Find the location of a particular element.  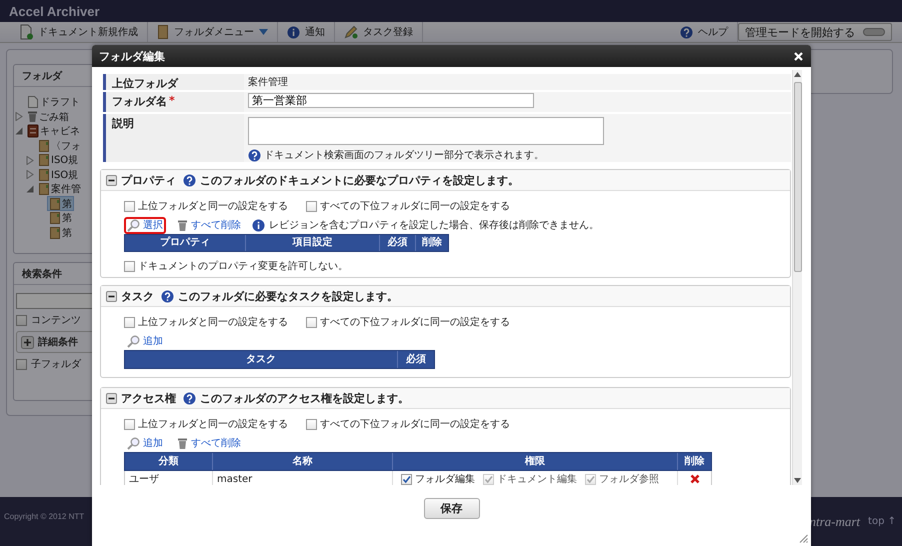

column-header: 項目設定 is located at coordinates (313, 243).